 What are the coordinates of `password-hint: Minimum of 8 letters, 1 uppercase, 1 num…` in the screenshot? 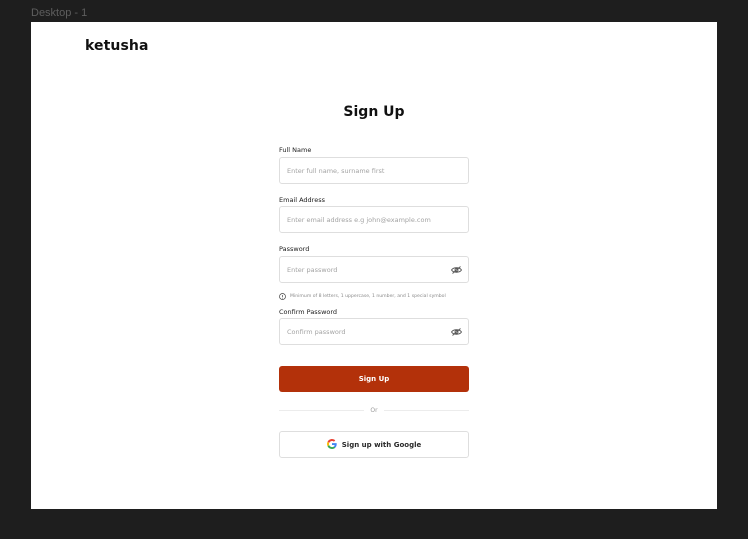 It's located at (379, 296).